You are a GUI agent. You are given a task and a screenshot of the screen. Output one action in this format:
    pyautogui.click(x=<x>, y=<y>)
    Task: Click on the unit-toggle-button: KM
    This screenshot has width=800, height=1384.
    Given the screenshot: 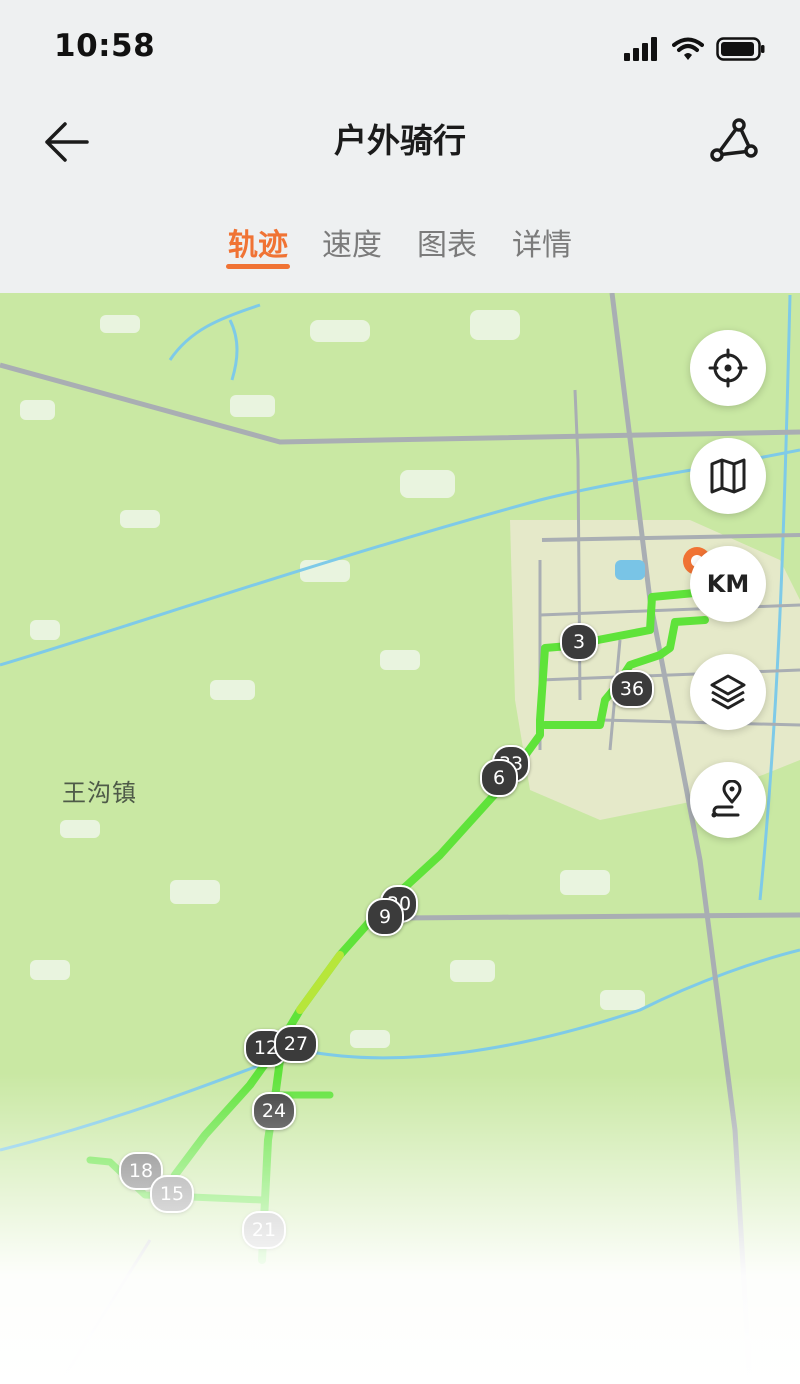 What is the action you would take?
    pyautogui.click(x=728, y=584)
    